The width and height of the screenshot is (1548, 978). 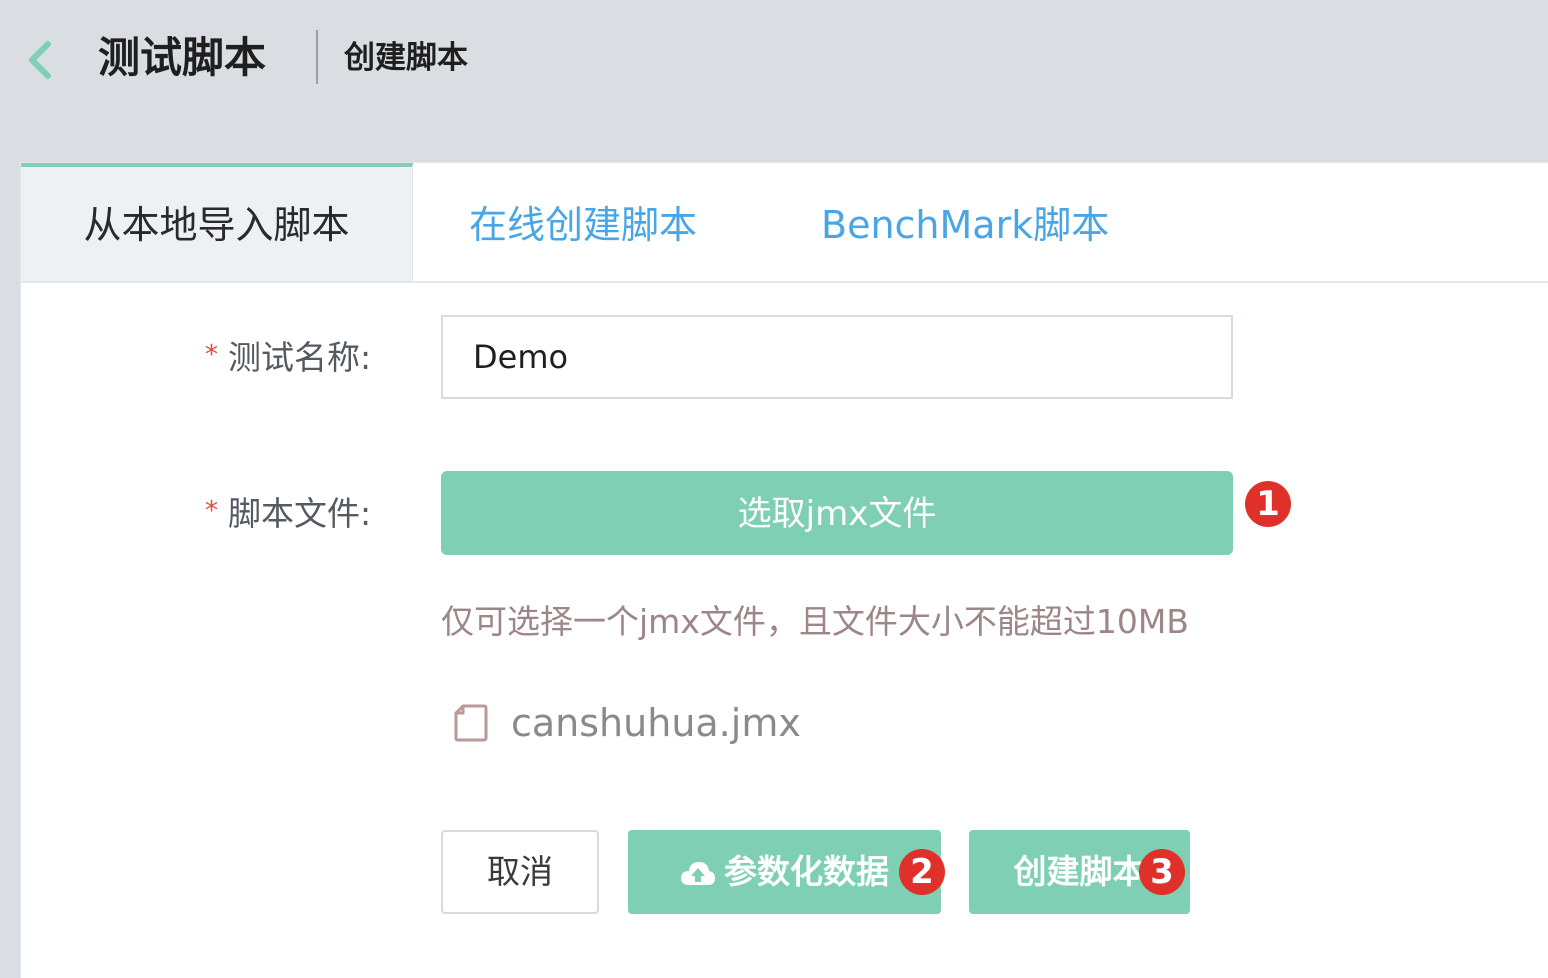 I want to click on chevron-left-icon, so click(x=40, y=60).